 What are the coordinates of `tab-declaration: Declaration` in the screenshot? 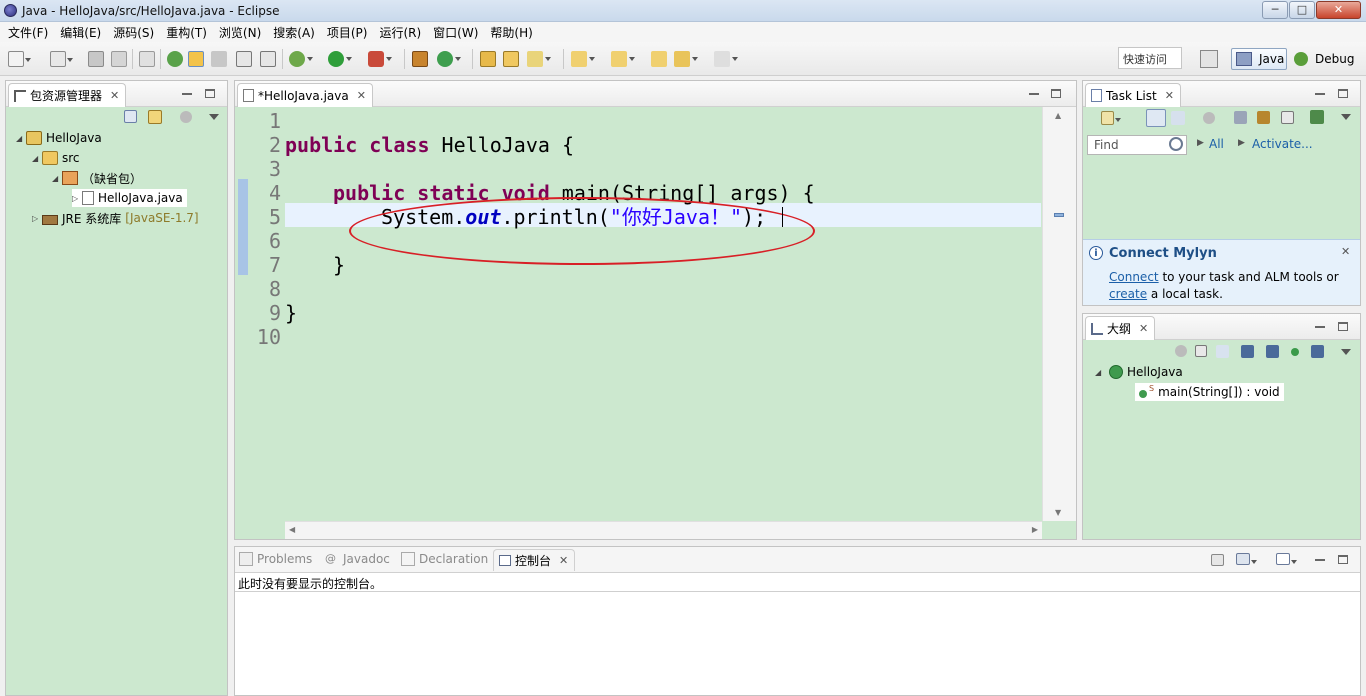 It's located at (444, 559).